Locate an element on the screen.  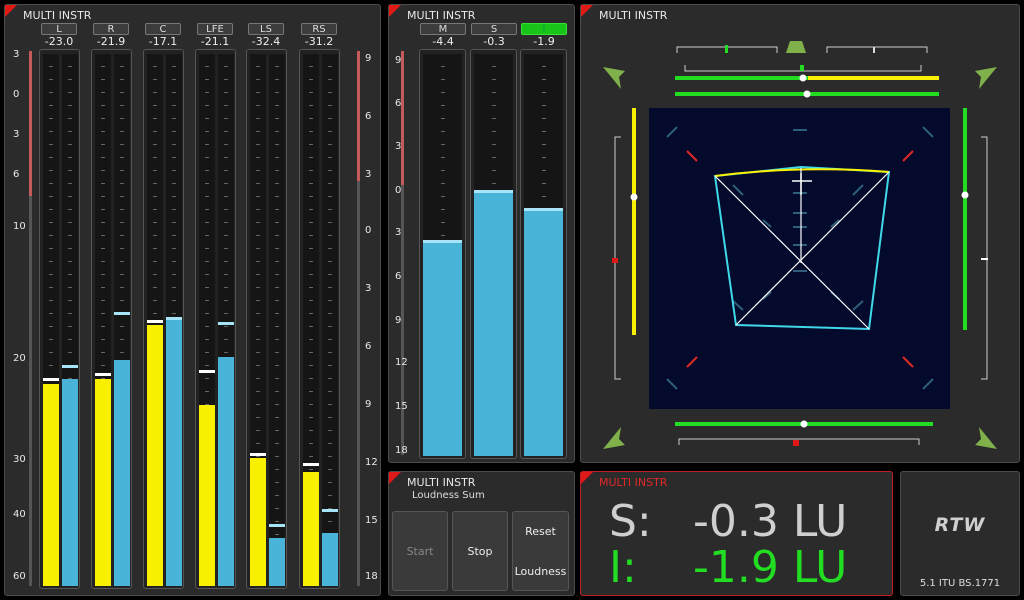
channel-label-ls: LS is located at coordinates (266, 29).